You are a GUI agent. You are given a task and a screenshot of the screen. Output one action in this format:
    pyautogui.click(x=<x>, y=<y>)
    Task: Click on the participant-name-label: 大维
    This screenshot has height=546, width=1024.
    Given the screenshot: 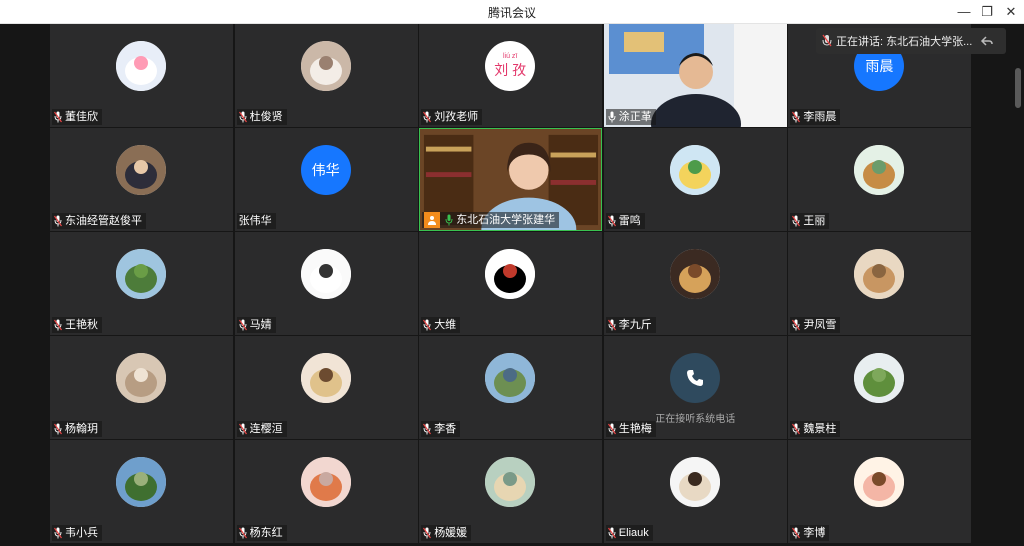 What is the action you would take?
    pyautogui.click(x=441, y=325)
    